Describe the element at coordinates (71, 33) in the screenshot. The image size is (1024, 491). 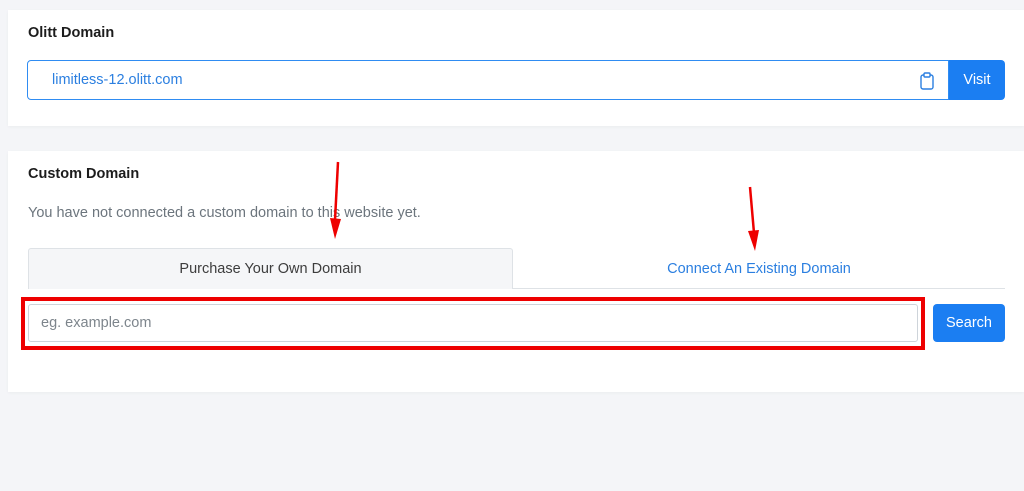
I see `olitt-domain-title: Olitt Domain` at that location.